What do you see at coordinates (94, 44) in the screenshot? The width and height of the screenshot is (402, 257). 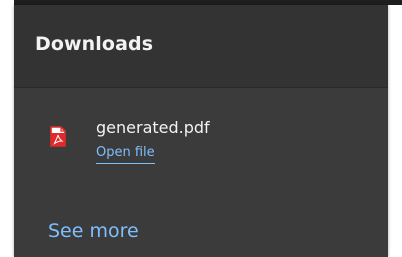 I see `panel-title: Downloads` at bounding box center [94, 44].